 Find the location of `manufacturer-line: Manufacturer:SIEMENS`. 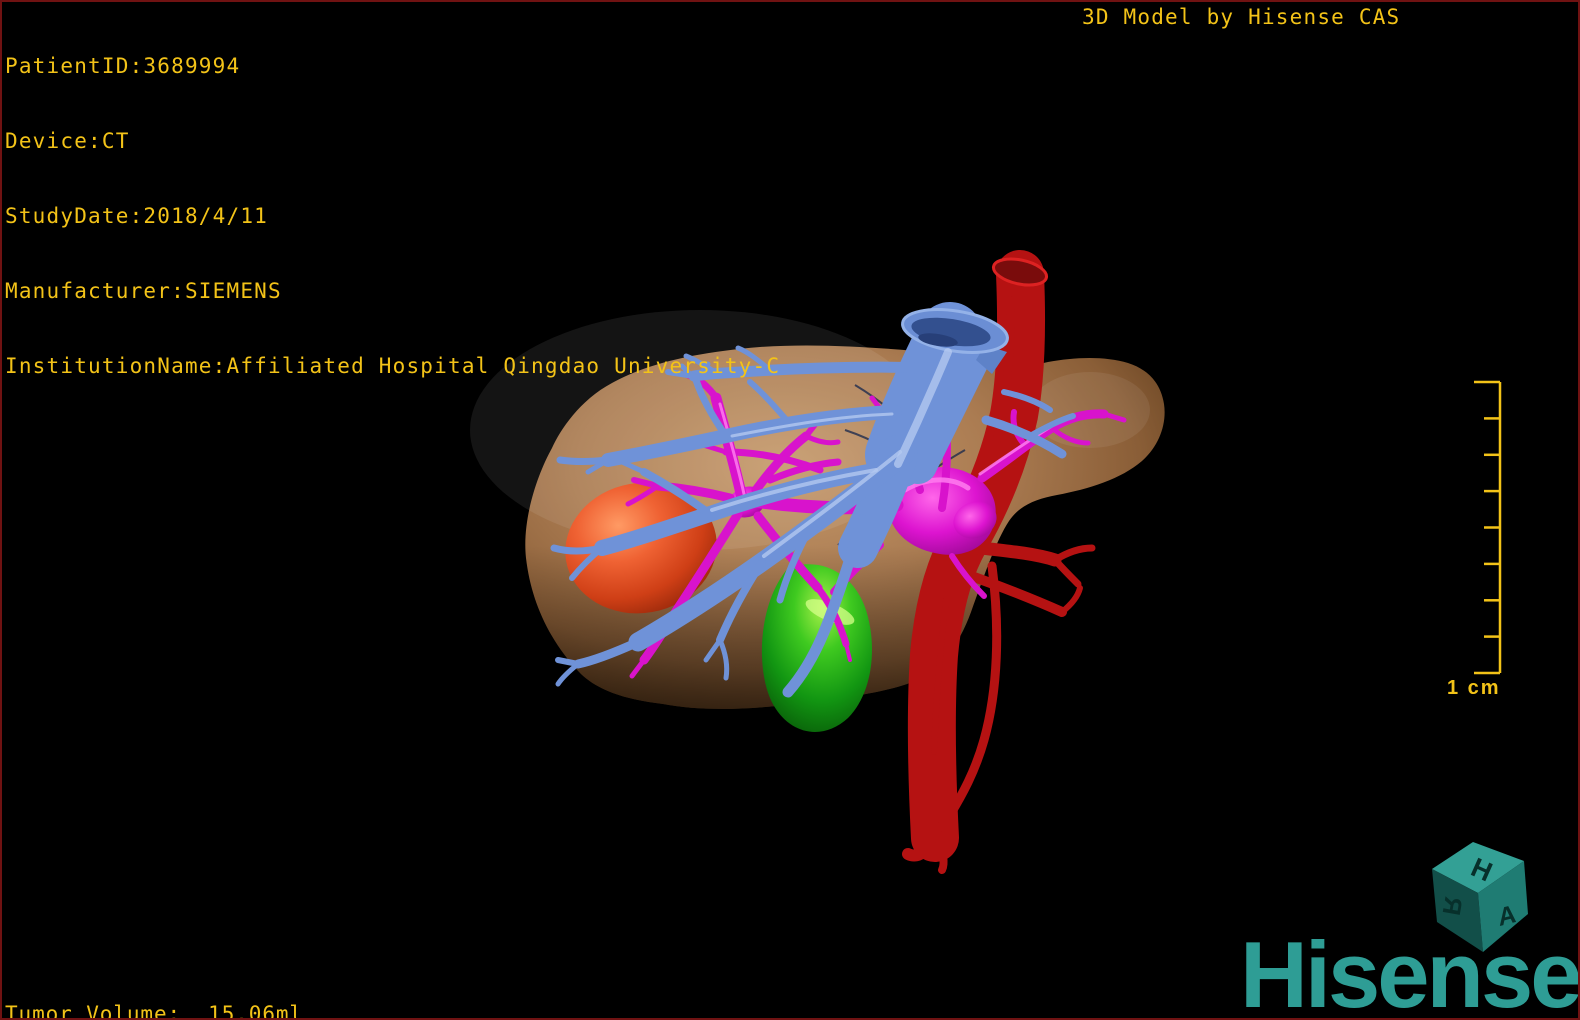

manufacturer-line: Manufacturer:SIEMENS is located at coordinates (143, 291).